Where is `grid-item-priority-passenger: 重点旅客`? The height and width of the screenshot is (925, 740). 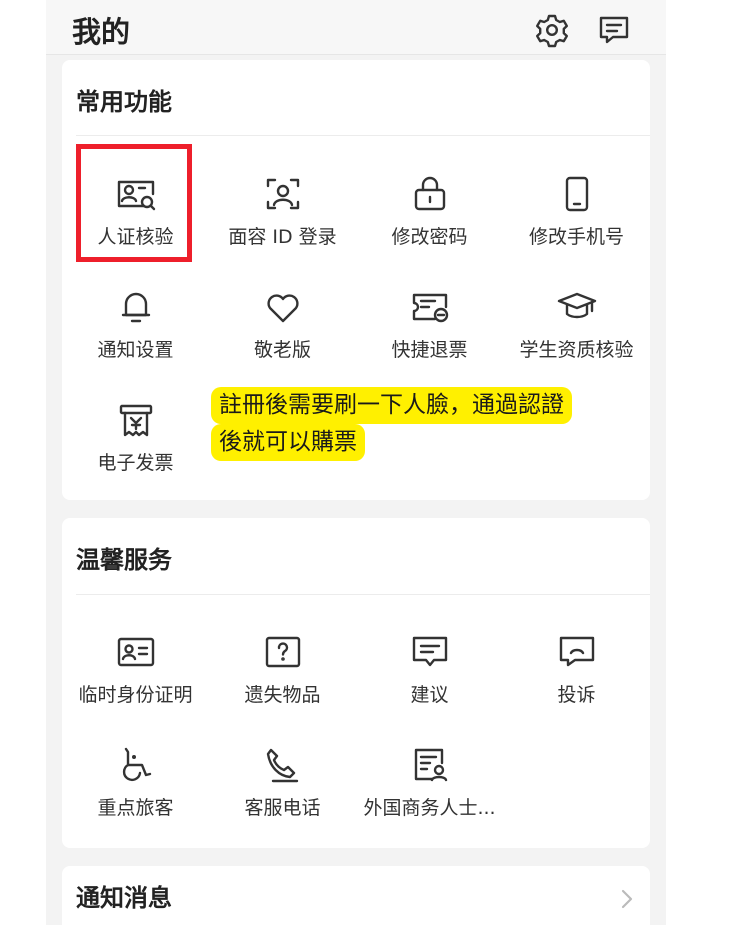
grid-item-priority-passenger: 重点旅客 is located at coordinates (135, 776).